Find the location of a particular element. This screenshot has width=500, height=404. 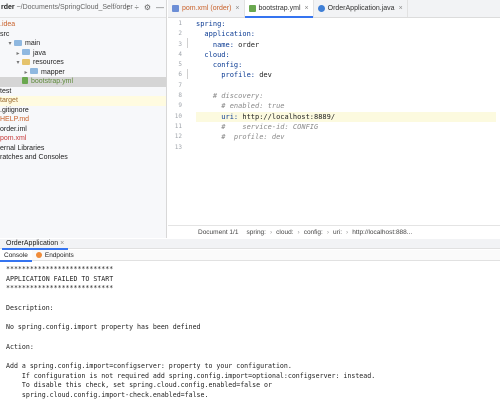

editor-tab-label: OrderApplication.java is located at coordinates (361, 8).